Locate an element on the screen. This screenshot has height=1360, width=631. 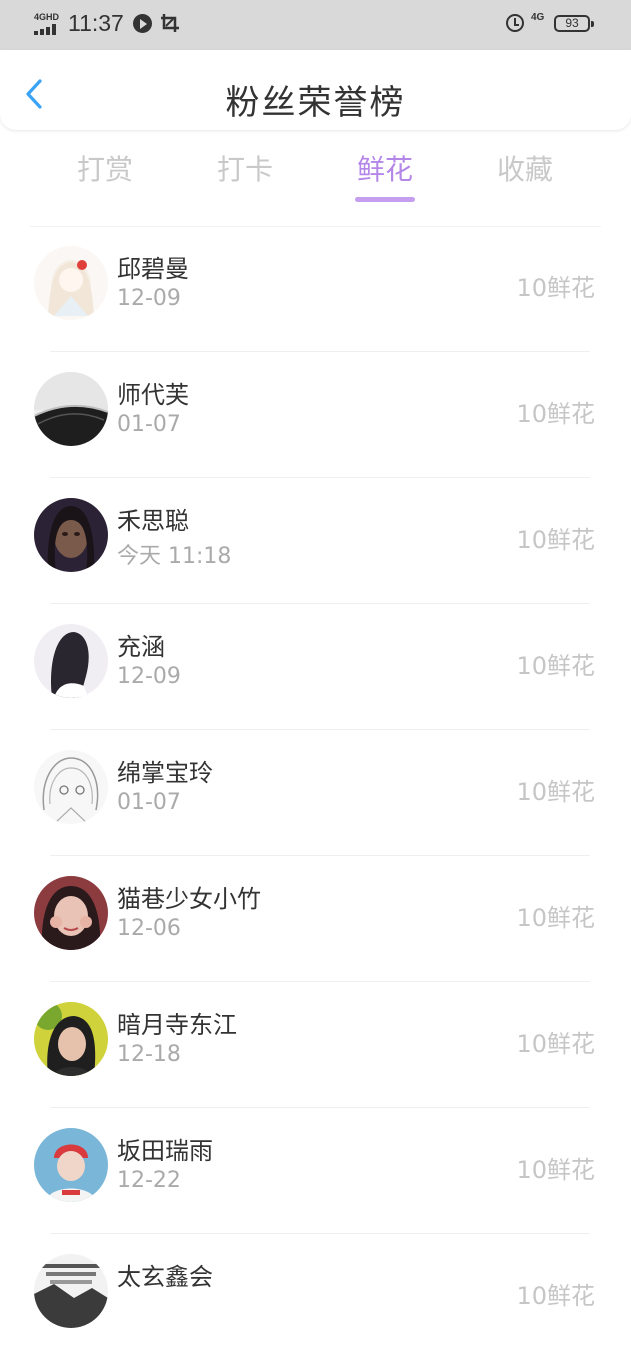
active-tab-indicator is located at coordinates (385, 199).